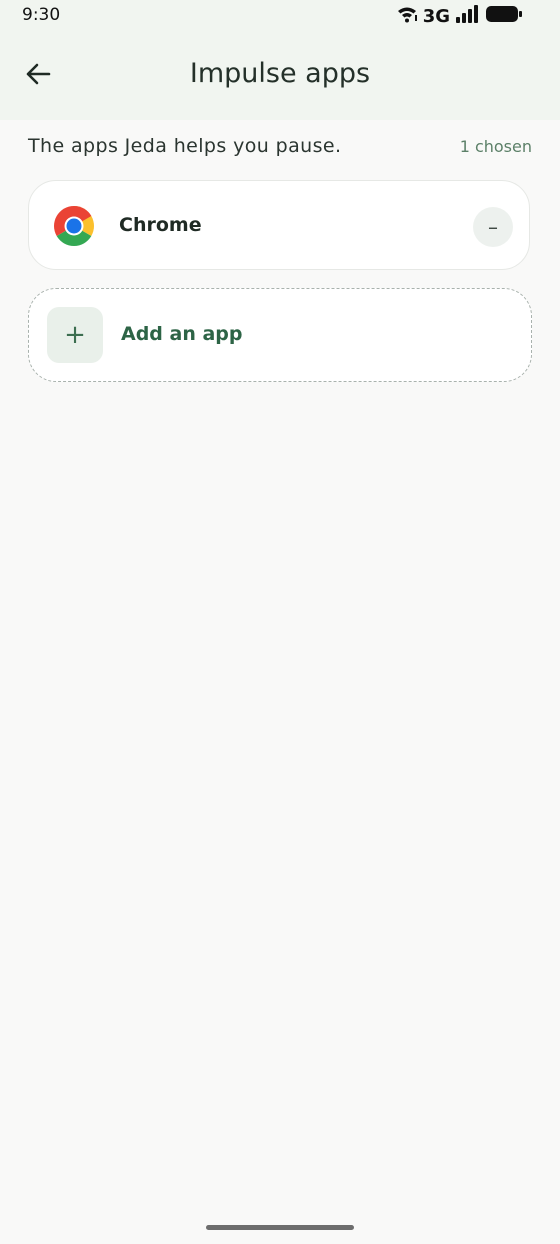 The height and width of the screenshot is (1244, 560). Describe the element at coordinates (279, 225) in the screenshot. I see `app-card-chrome: Chrome –` at that location.